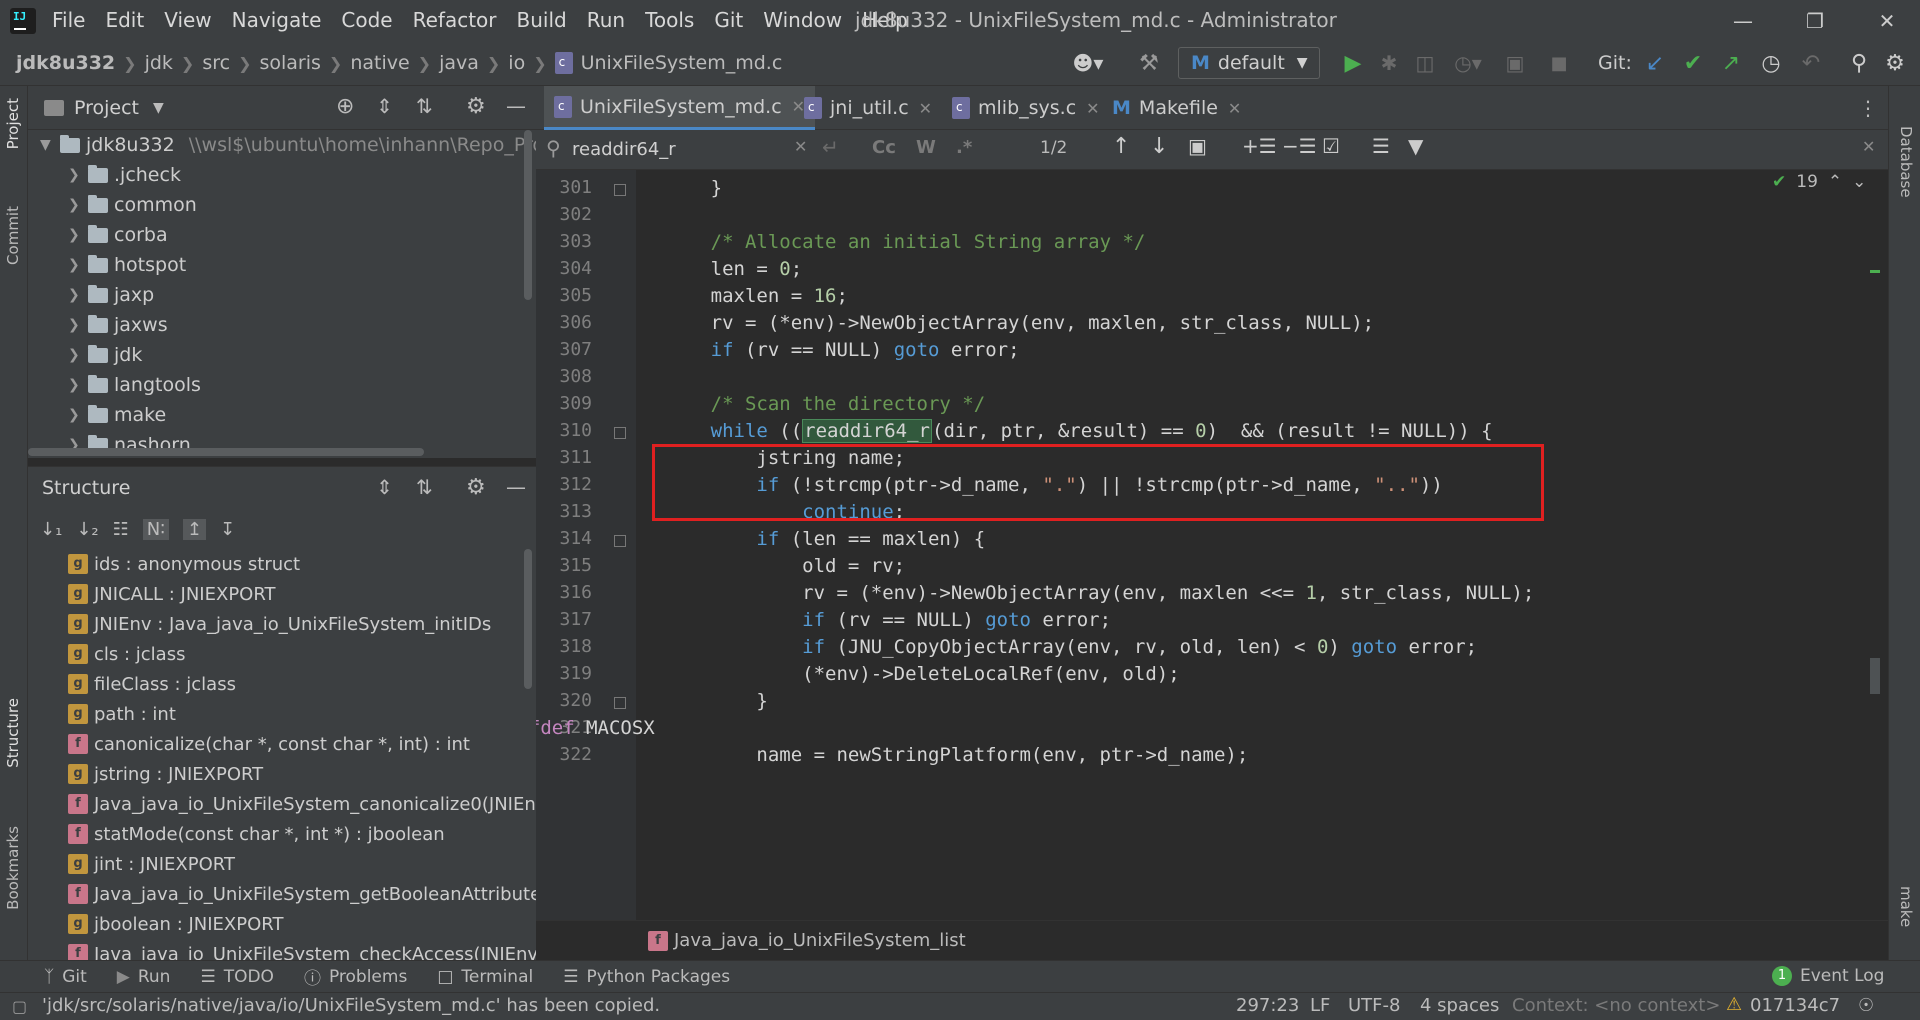 This screenshot has width=1920, height=1020. Describe the element at coordinates (1374, 1005) in the screenshot. I see `file-encoding: UTF-8` at that location.